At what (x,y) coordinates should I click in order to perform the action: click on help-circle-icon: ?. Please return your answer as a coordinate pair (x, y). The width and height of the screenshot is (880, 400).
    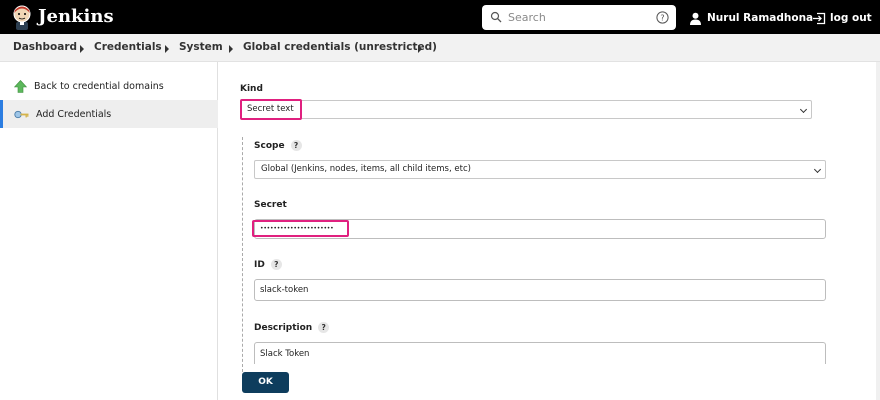
    Looking at the image, I should click on (662, 17).